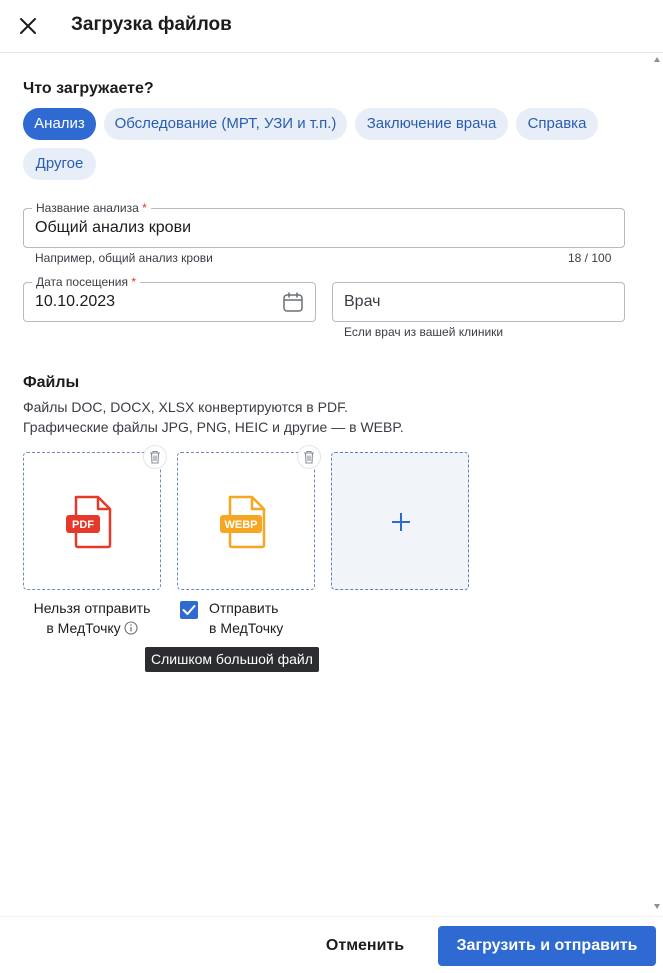  Describe the element at coordinates (91, 208) in the screenshot. I see `analysis-name-label: Название анализа *` at that location.